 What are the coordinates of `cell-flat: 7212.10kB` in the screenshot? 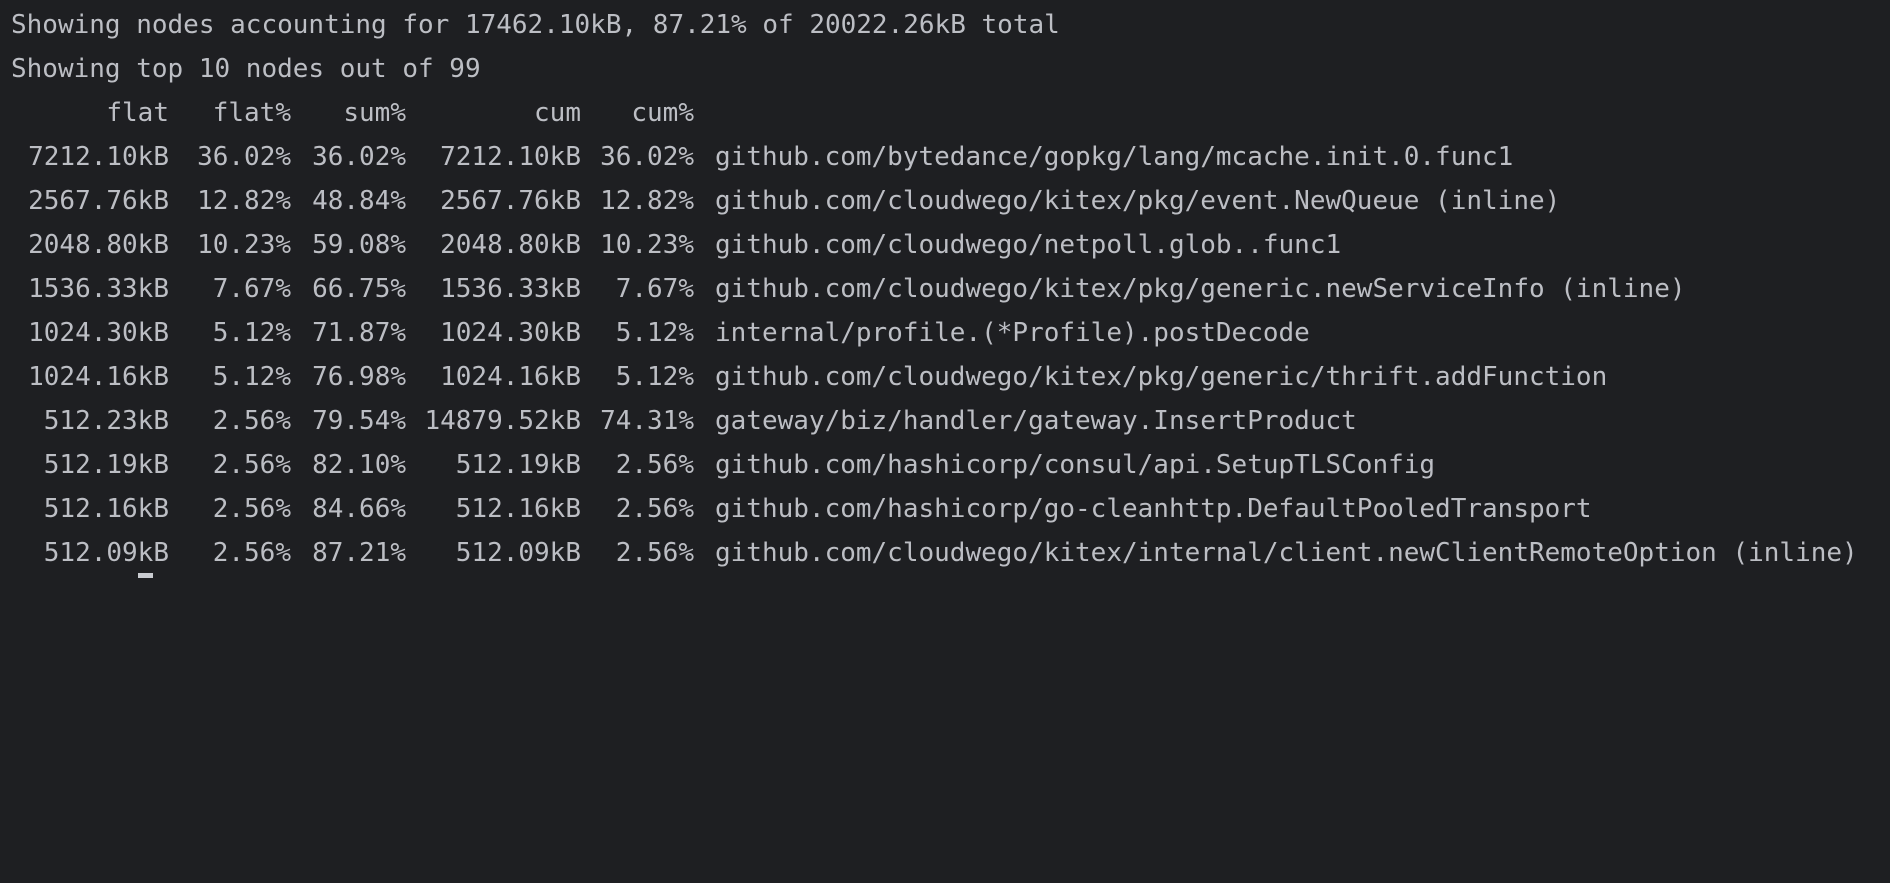 It's located at (98, 157).